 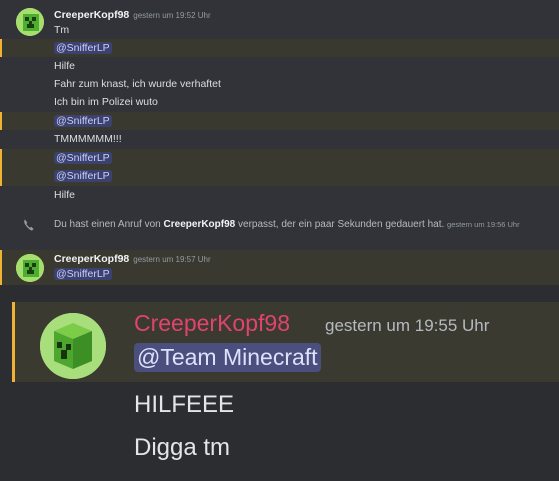 What do you see at coordinates (182, 447) in the screenshot?
I see `message-text: Digga tm` at bounding box center [182, 447].